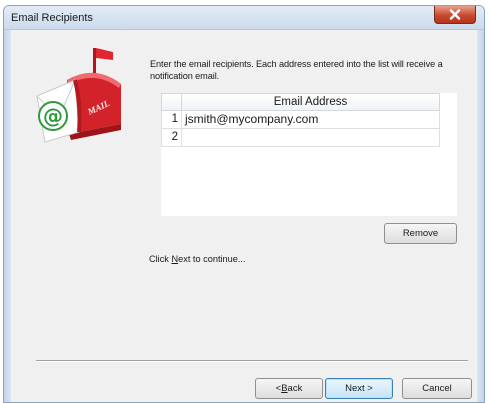 The height and width of the screenshot is (403, 490). I want to click on table-row: 2, so click(300, 138).